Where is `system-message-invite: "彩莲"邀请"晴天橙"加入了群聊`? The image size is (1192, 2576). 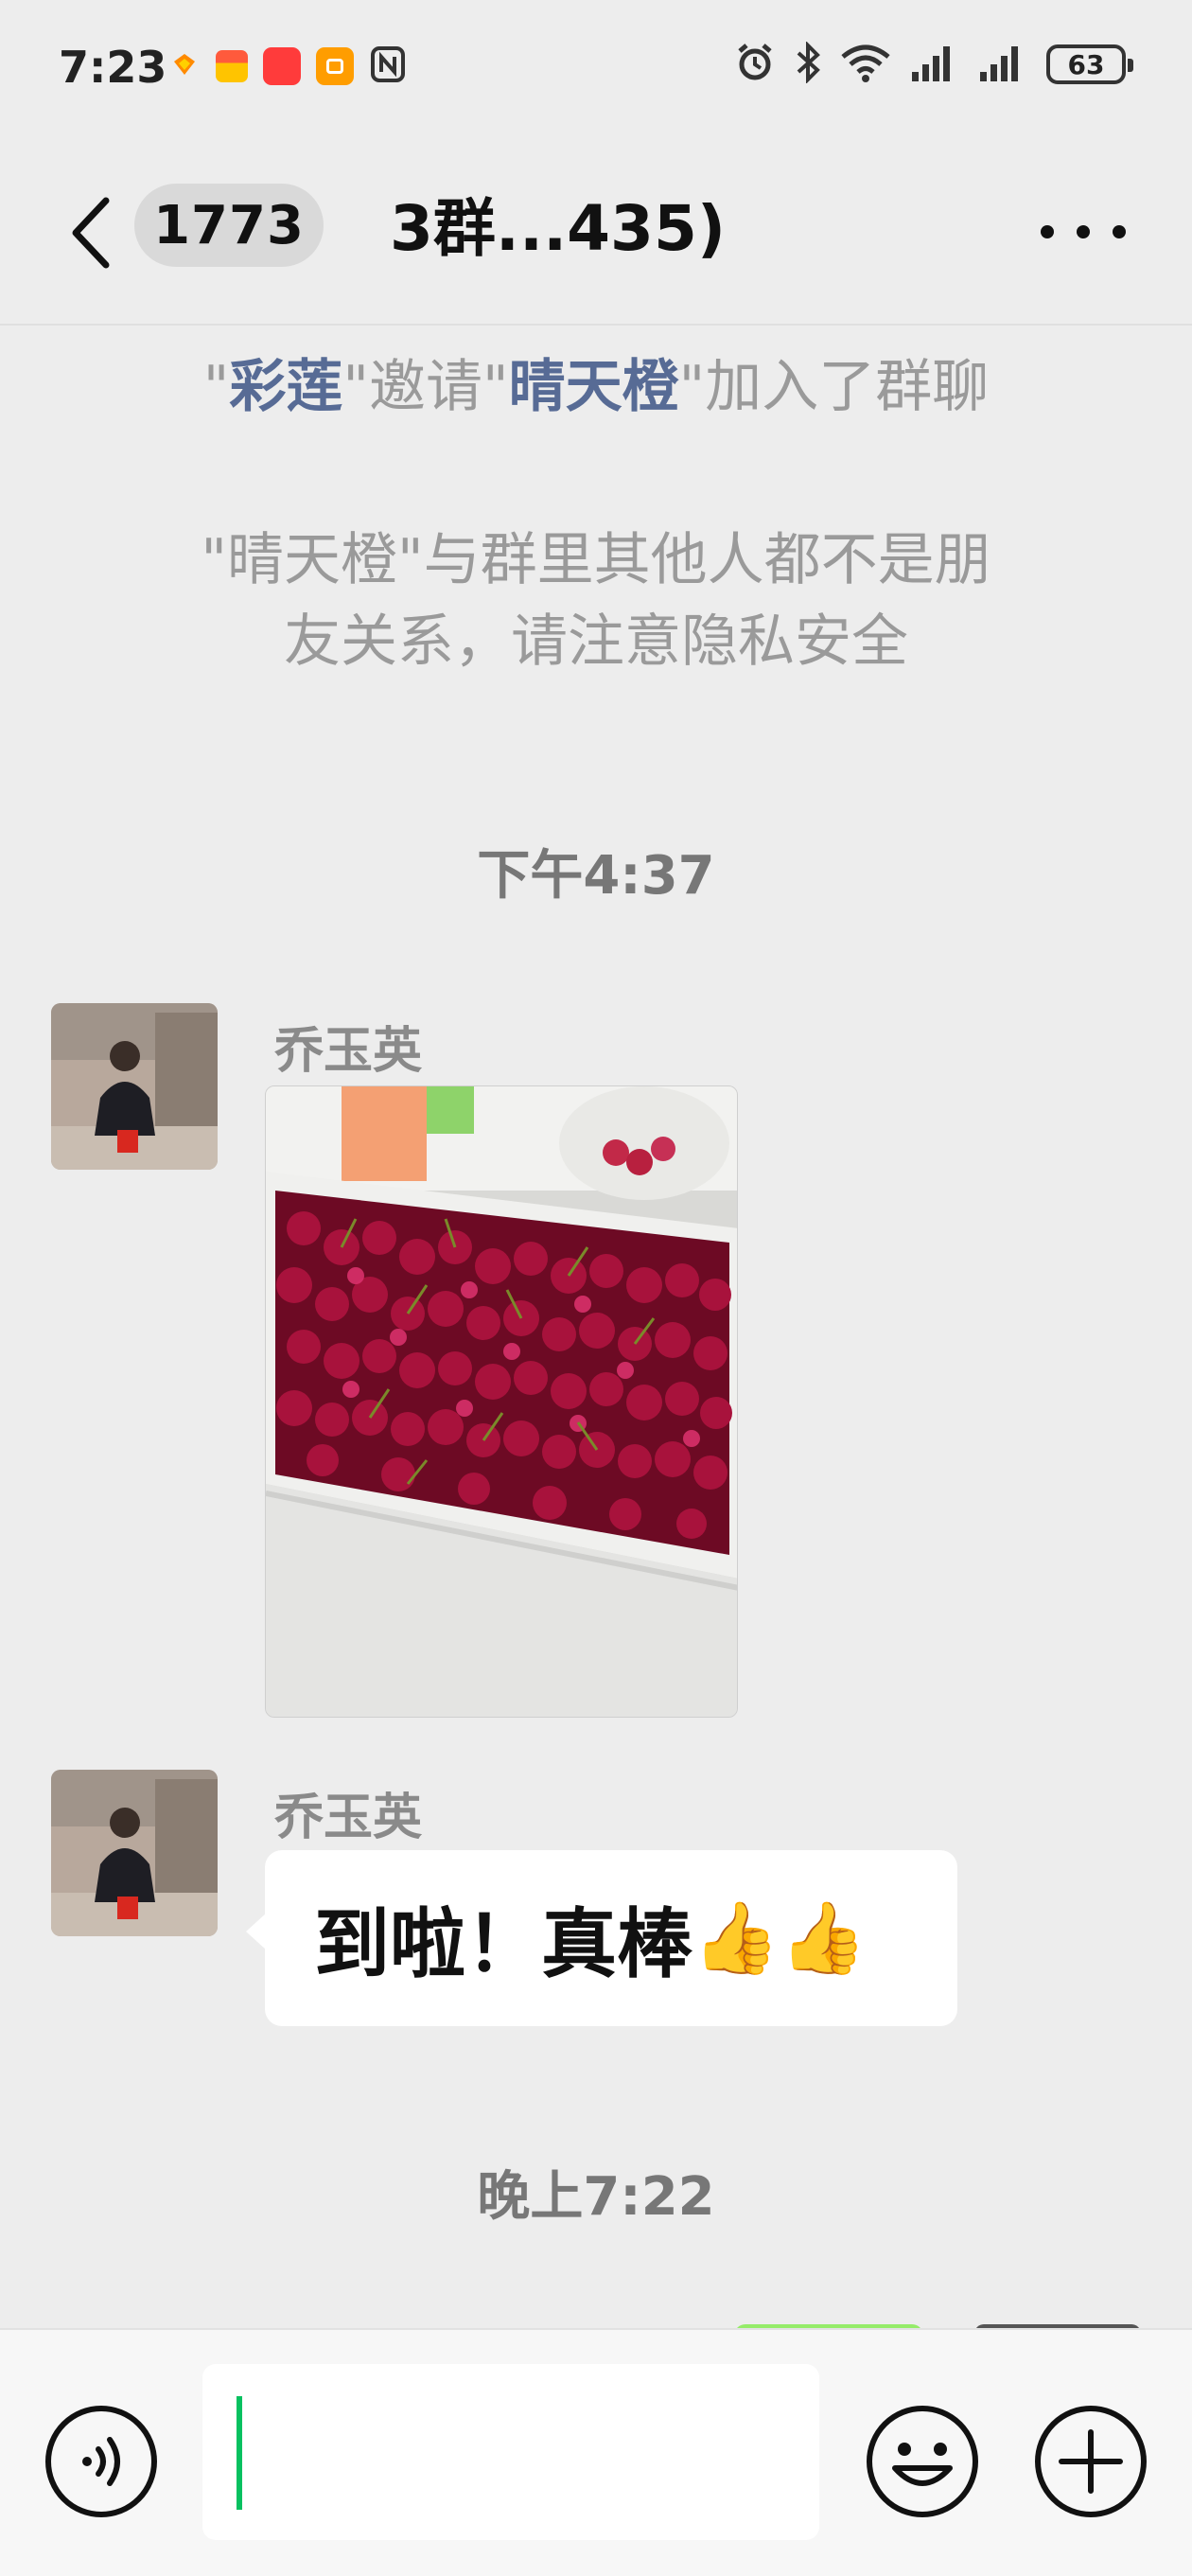
system-message-invite: "彩莲"邀请"晴天橙"加入了群聊 is located at coordinates (596, 387).